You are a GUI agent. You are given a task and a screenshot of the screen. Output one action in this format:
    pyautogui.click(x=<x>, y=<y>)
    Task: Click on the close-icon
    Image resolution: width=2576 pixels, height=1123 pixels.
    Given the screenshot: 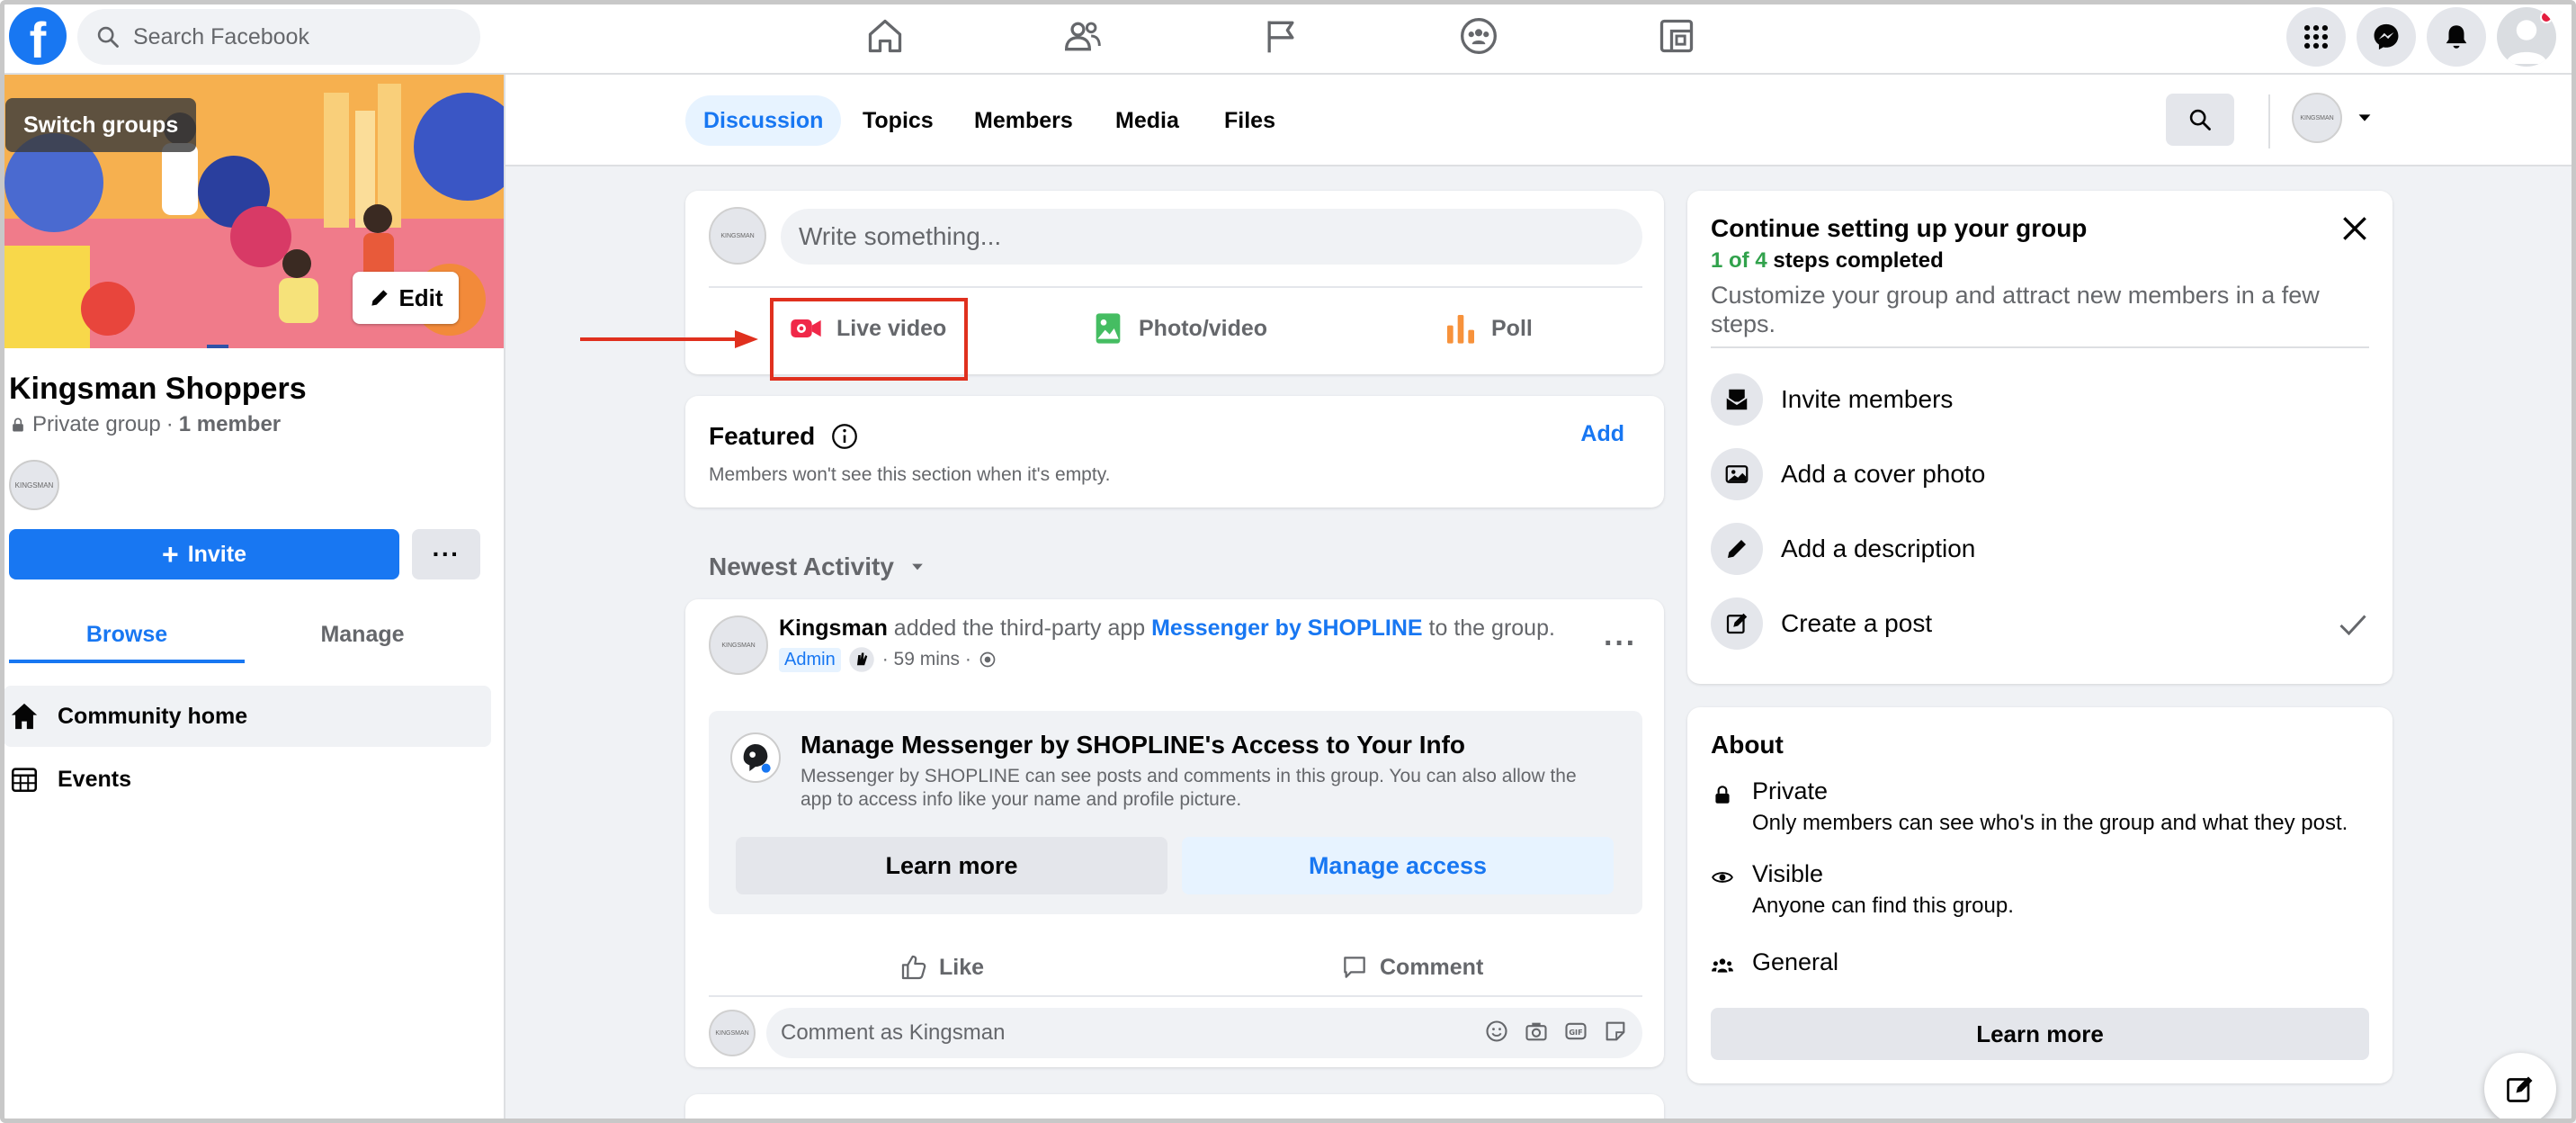 What is the action you would take?
    pyautogui.click(x=2355, y=229)
    